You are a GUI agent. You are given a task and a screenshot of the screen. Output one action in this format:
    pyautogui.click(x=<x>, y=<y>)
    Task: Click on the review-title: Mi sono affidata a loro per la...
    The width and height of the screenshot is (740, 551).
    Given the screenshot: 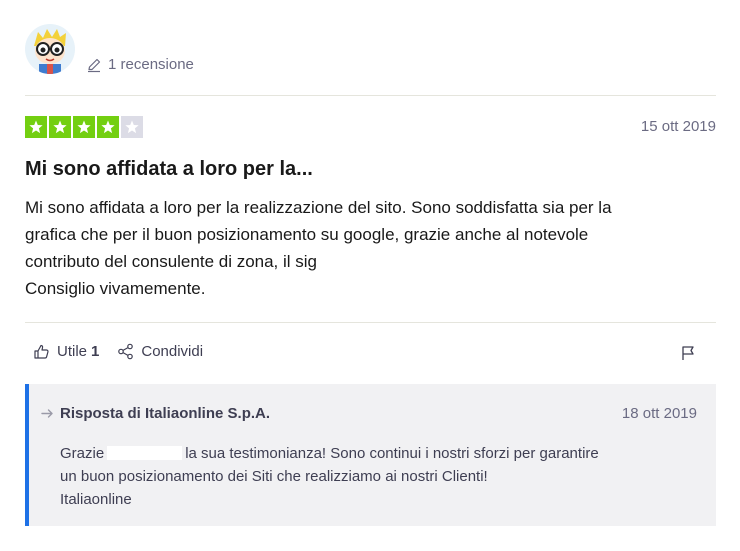 What is the action you would take?
    pyautogui.click(x=169, y=169)
    